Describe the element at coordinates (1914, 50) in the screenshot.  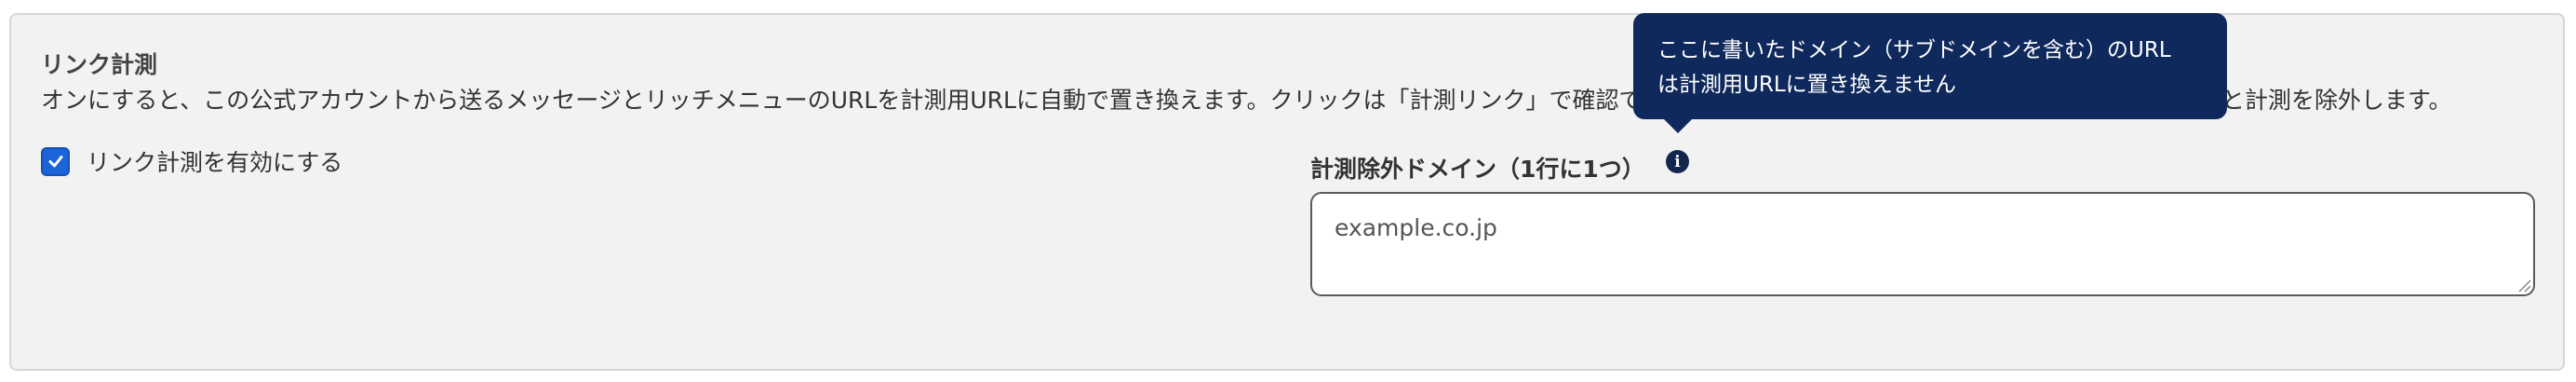
I see `tooltip-line-1: ここに書いたドメイン（サブドメインを含む）のURL` at that location.